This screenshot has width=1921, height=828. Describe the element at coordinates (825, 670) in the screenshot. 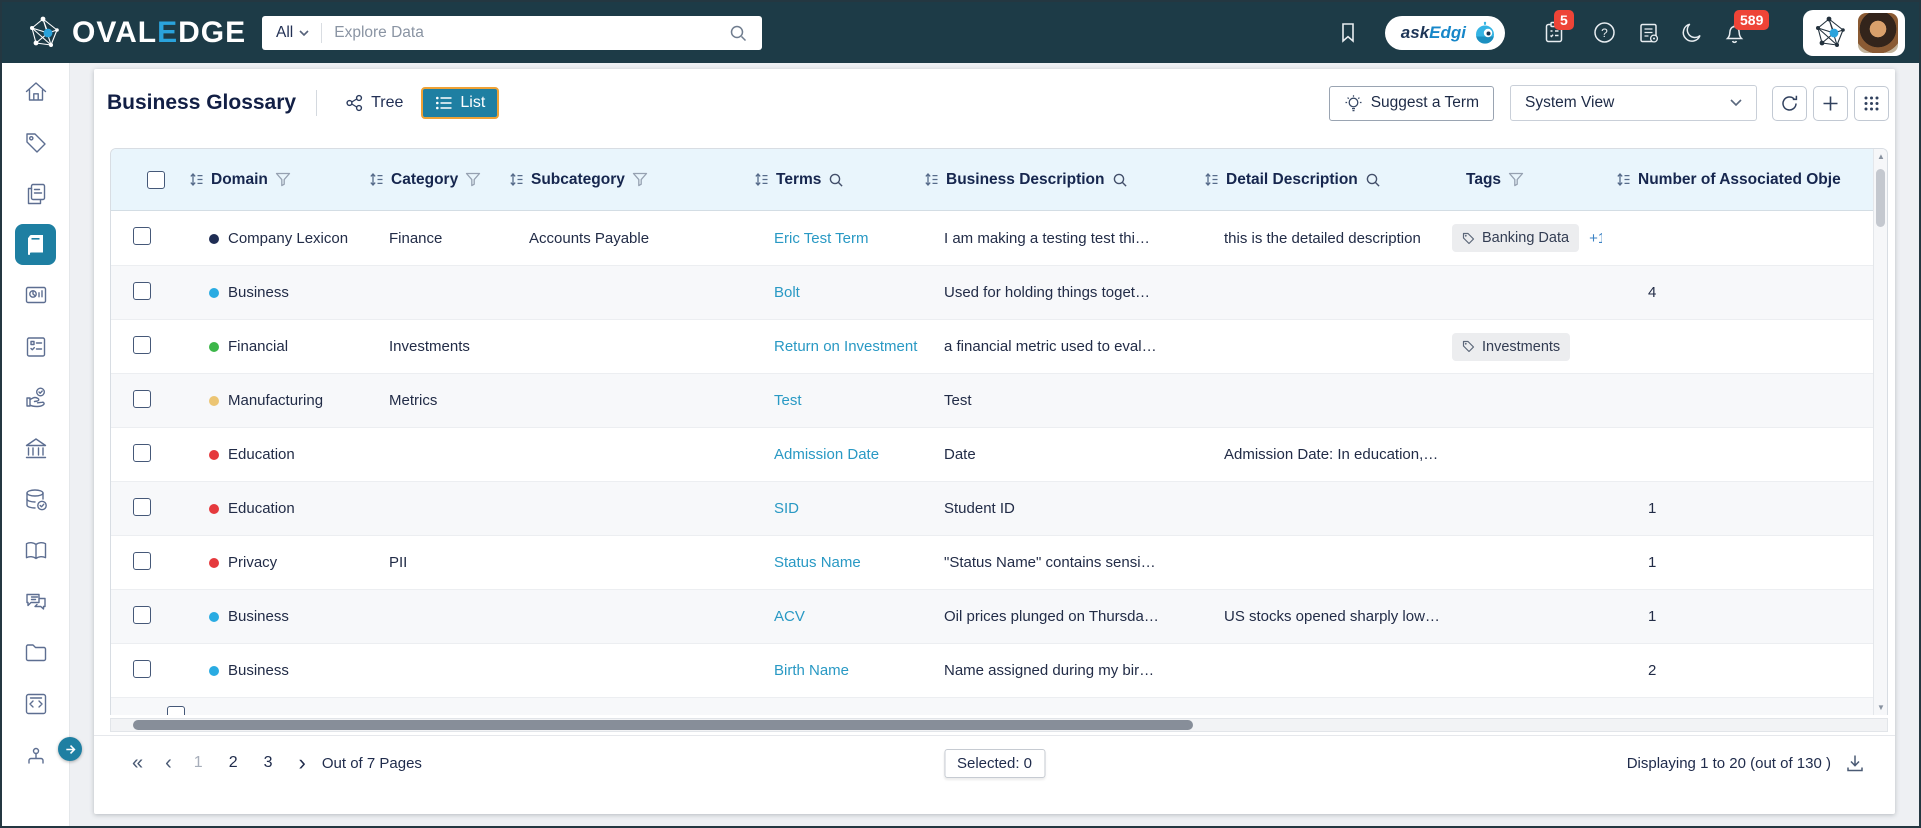

I see `cell-term-link: Birth Name` at that location.